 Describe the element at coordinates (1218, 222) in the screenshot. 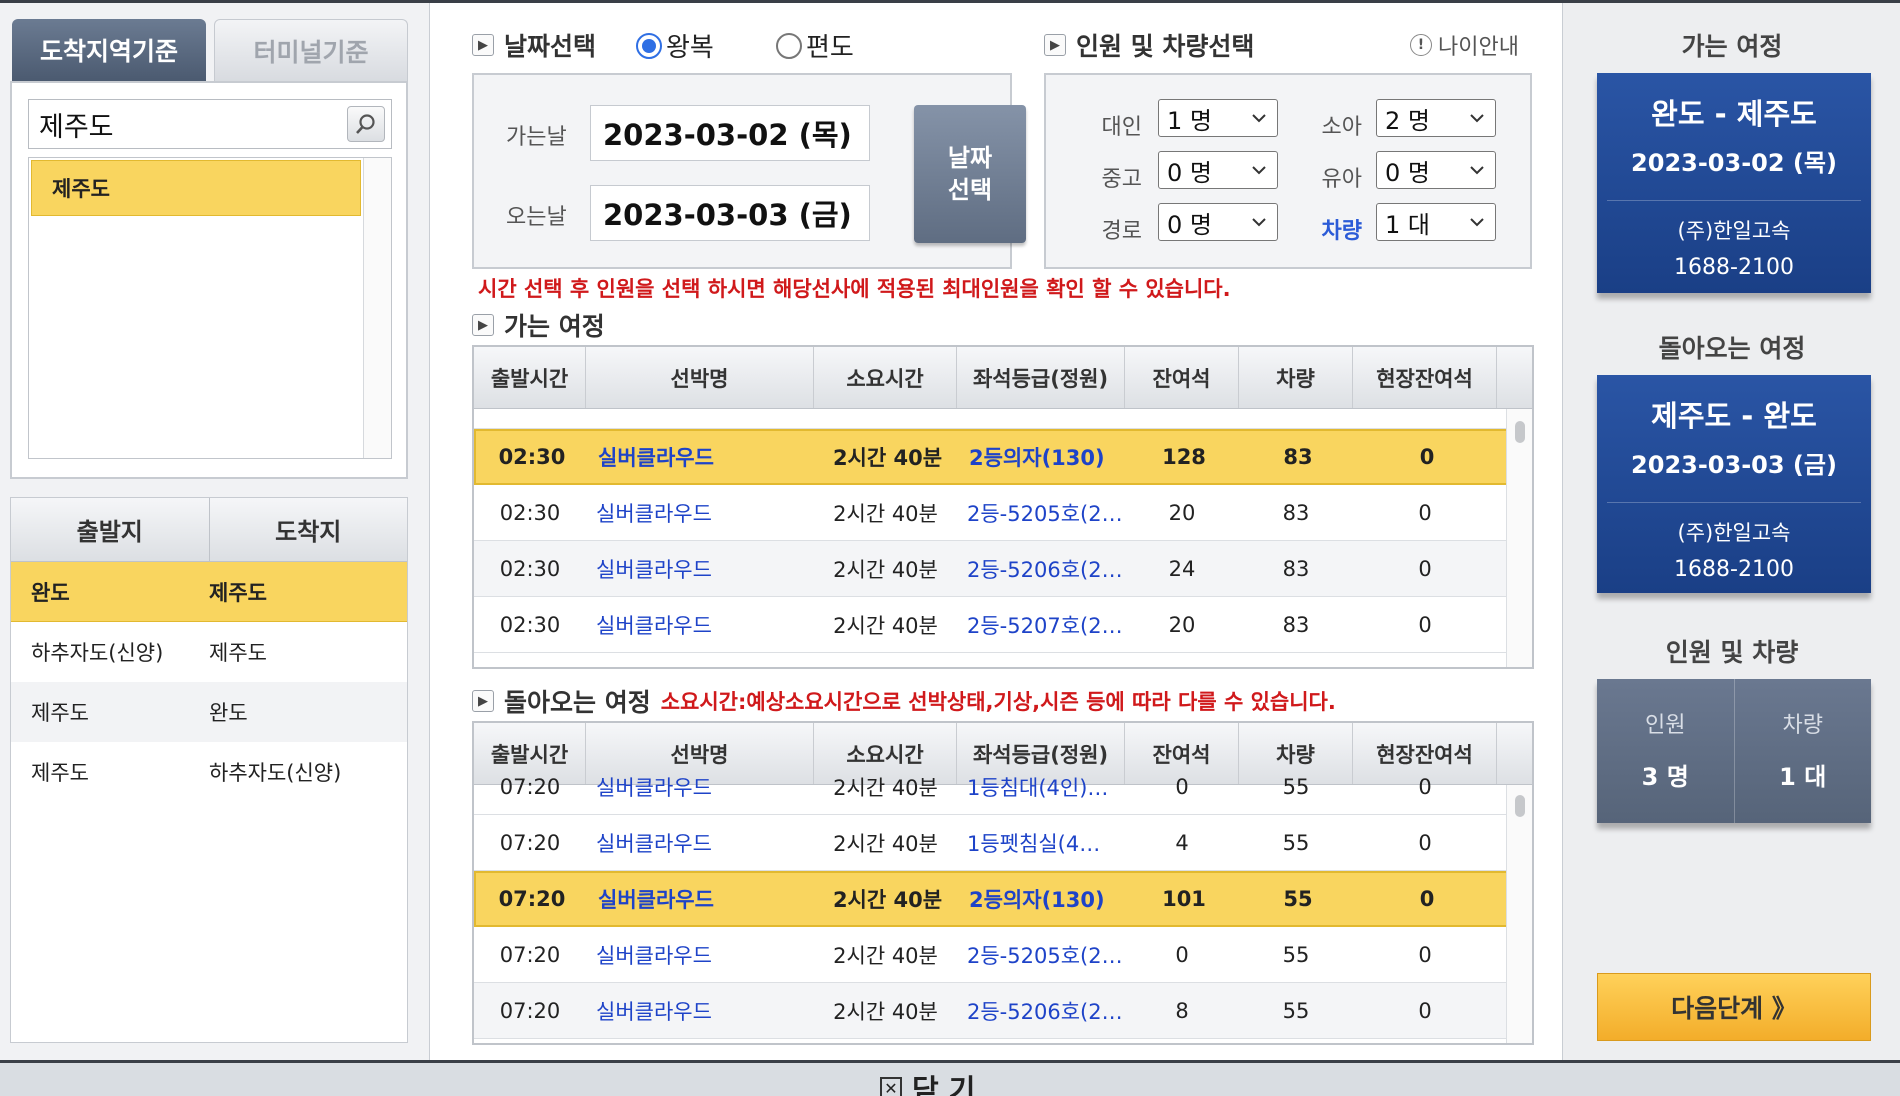

I see `senior-select: 0 명` at that location.